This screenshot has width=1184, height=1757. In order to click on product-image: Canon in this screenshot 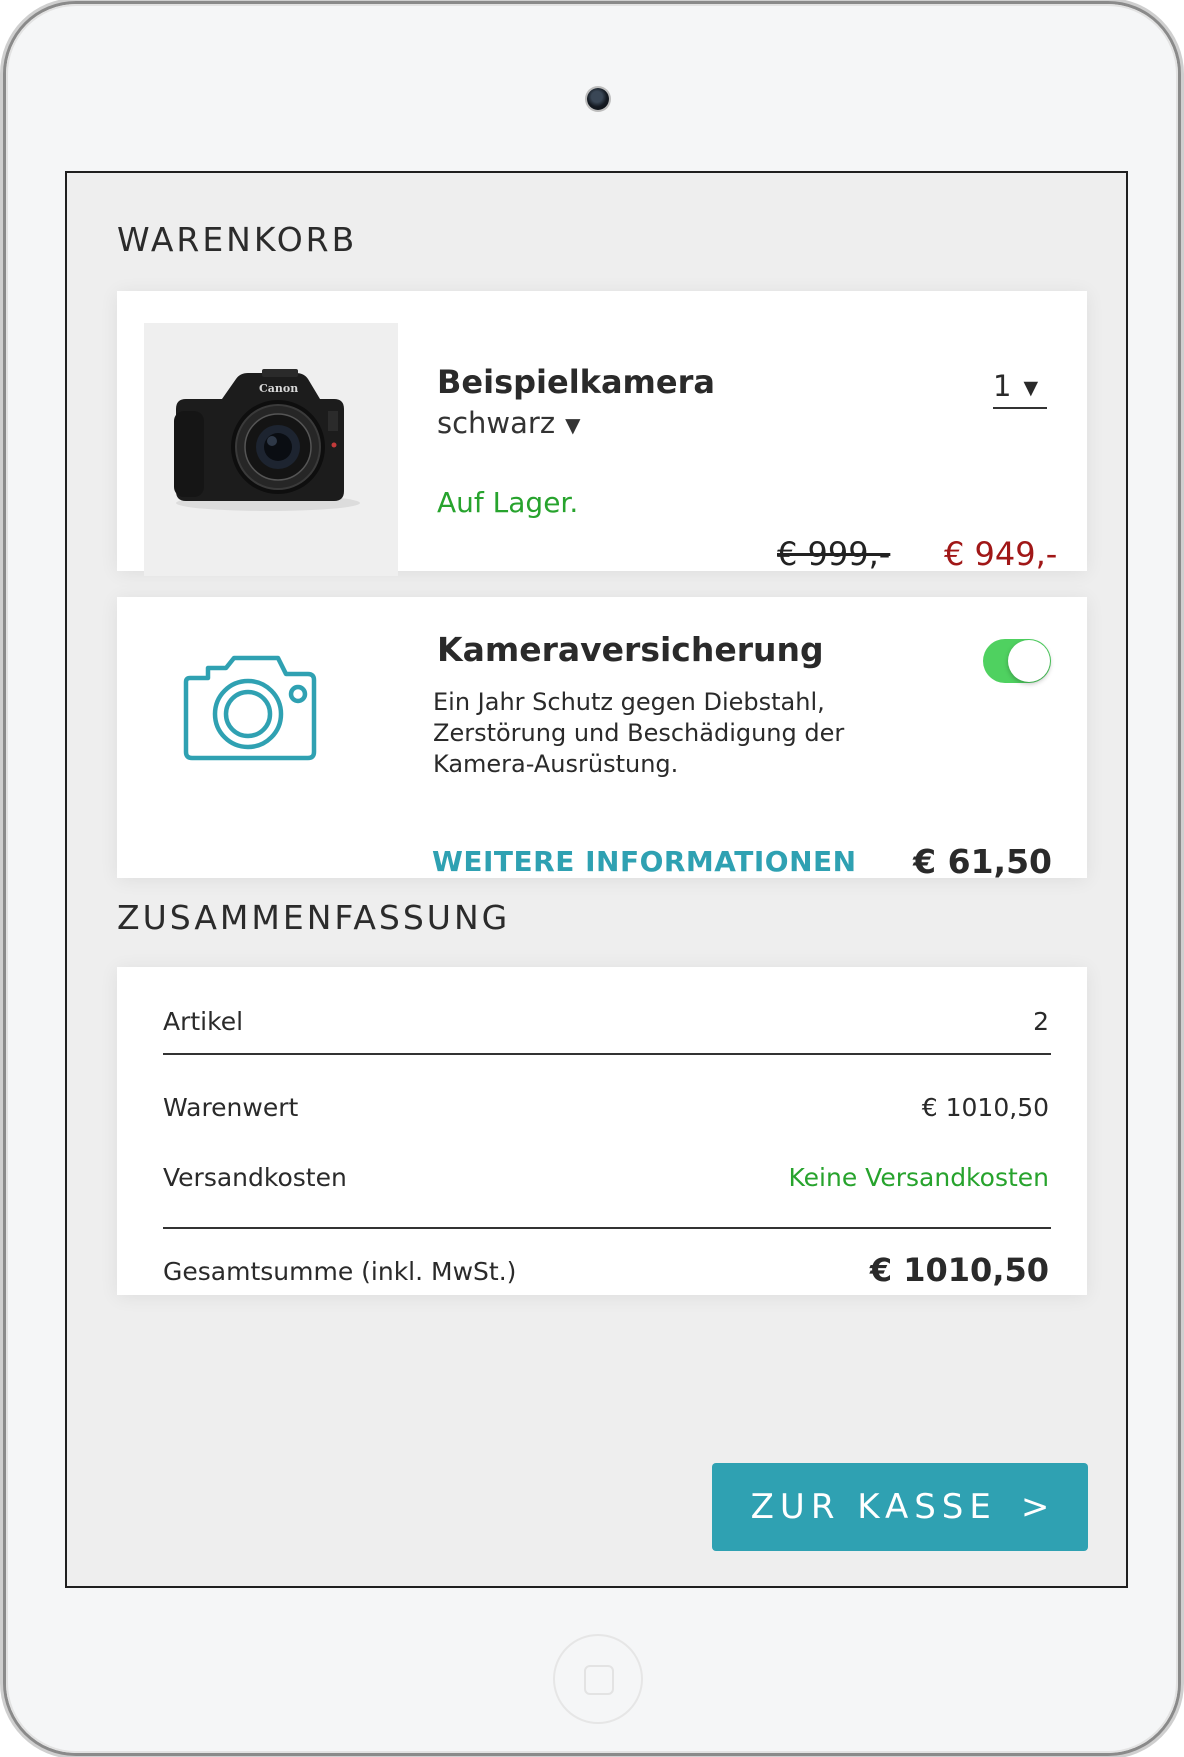, I will do `click(271, 449)`.